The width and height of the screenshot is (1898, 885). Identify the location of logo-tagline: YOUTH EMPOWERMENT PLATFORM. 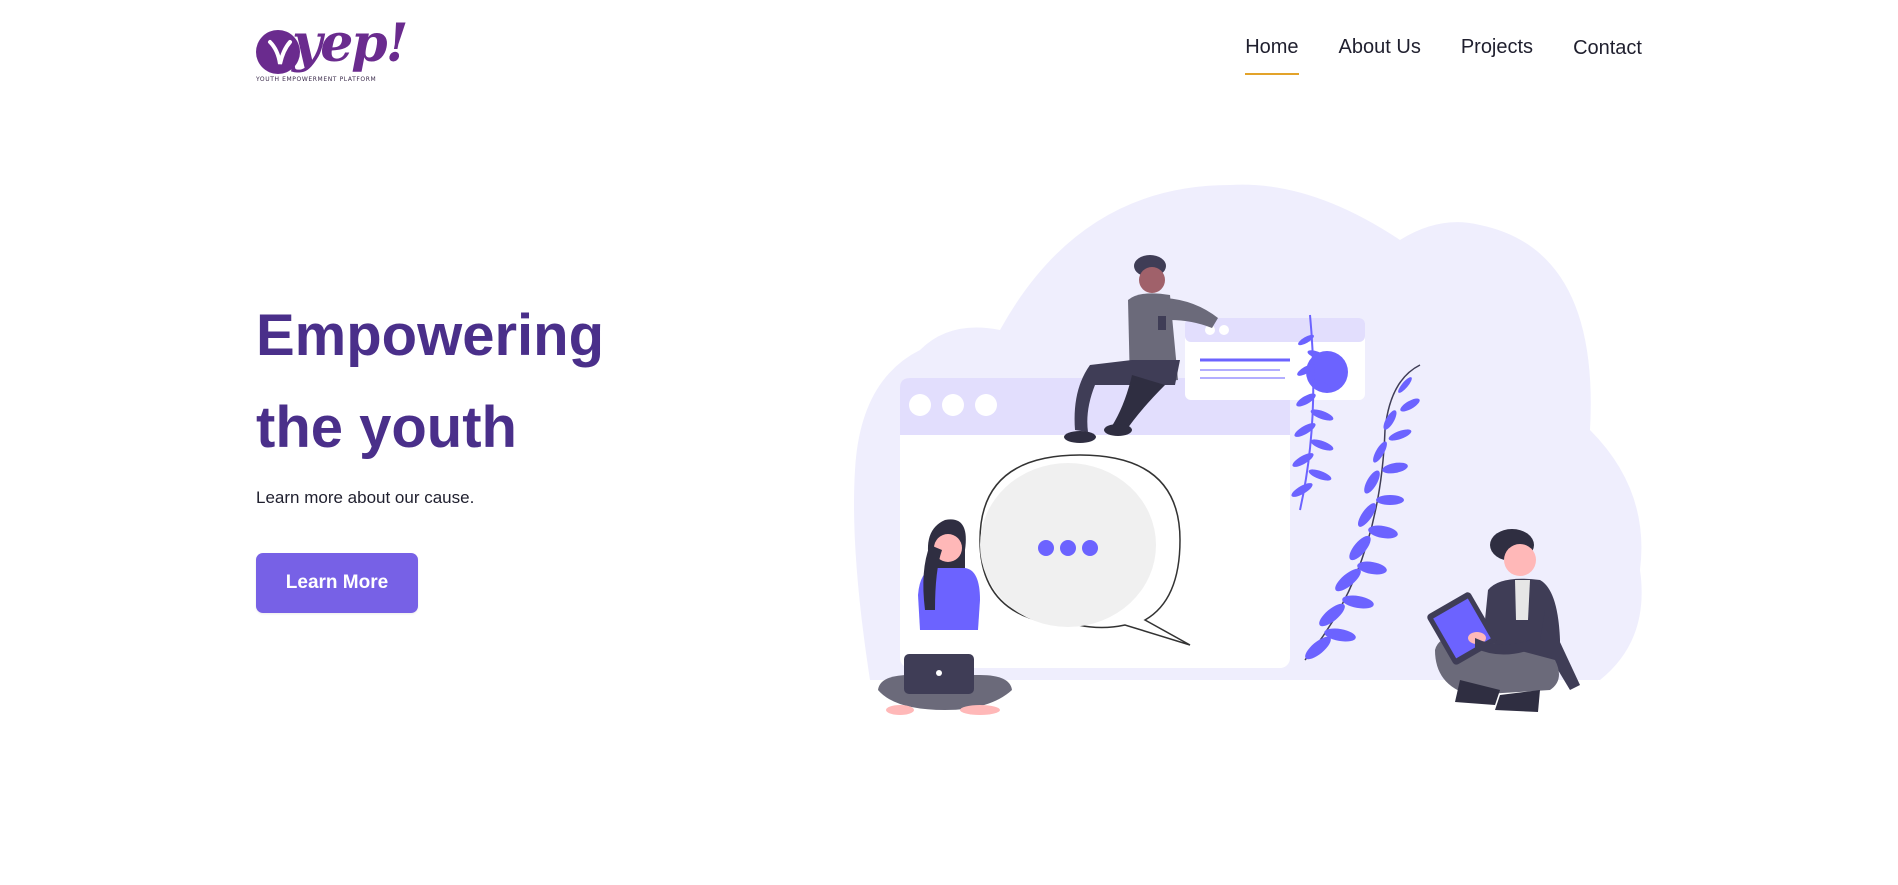
(316, 79).